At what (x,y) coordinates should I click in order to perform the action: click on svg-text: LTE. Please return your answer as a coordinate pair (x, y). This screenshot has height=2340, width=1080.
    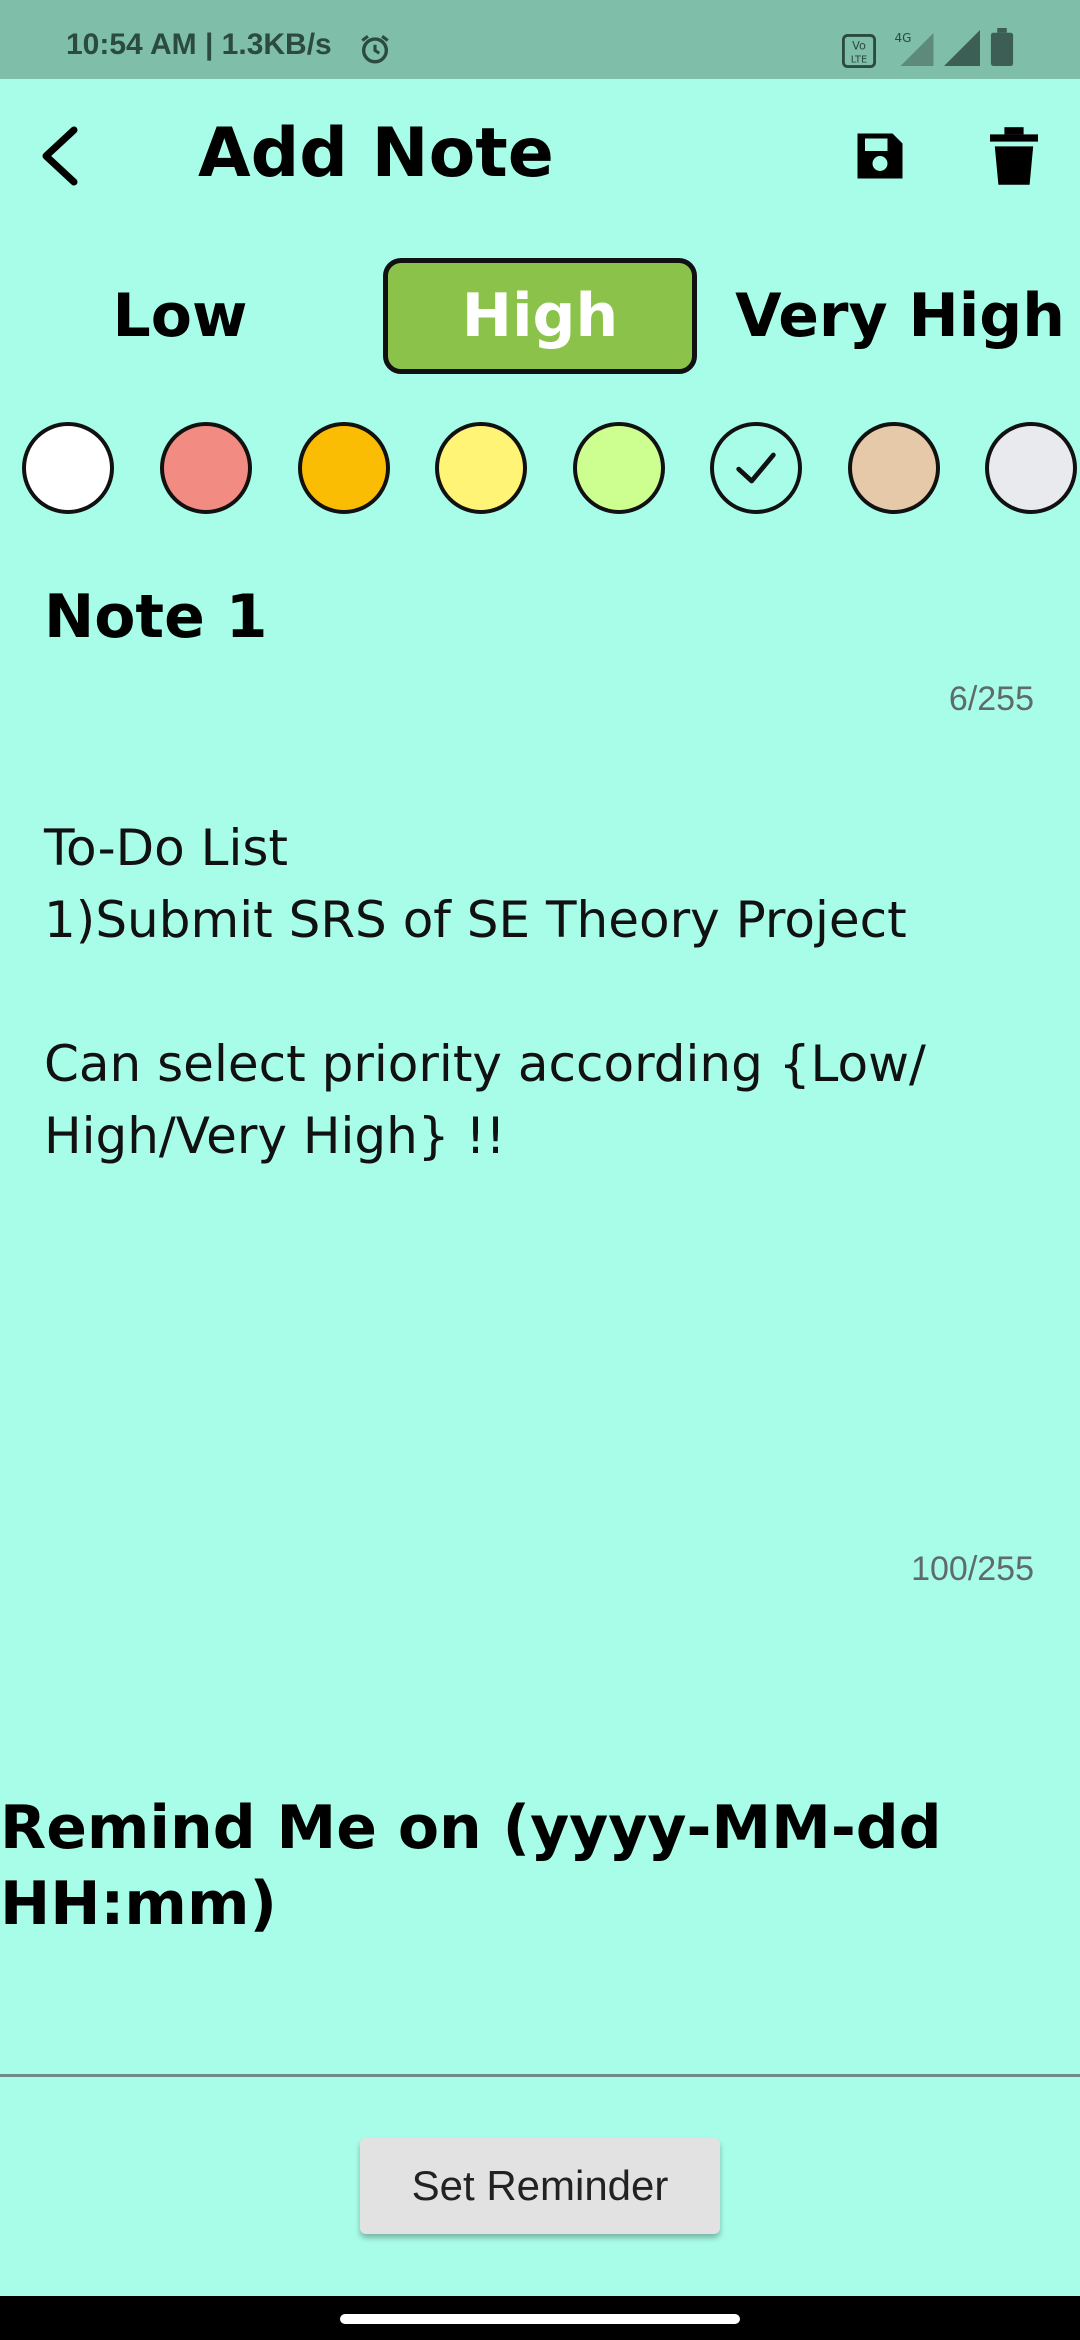
    Looking at the image, I should click on (859, 59).